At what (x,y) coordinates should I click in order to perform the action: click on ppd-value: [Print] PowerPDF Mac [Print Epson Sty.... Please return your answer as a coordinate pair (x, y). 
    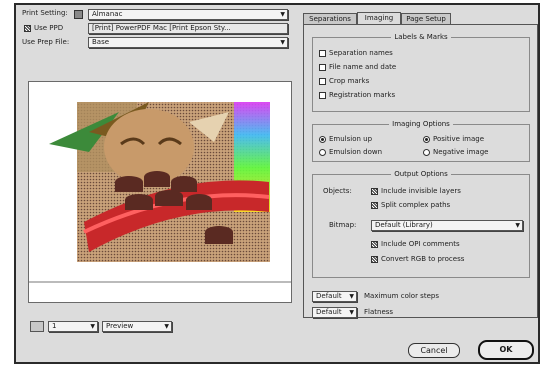
    Looking at the image, I should click on (161, 28).